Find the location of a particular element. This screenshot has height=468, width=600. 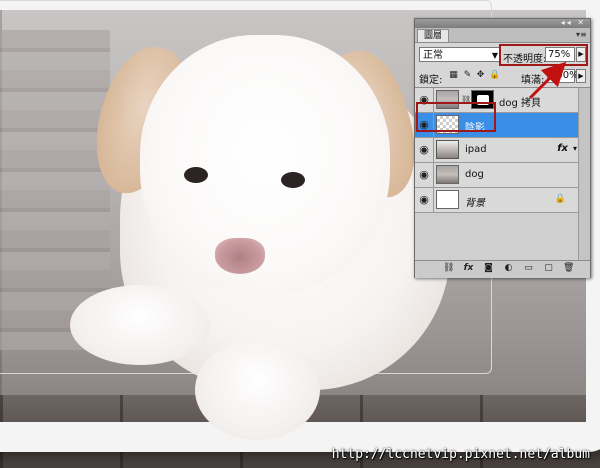

chevron-down-icon: ▼ is located at coordinates (494, 55).